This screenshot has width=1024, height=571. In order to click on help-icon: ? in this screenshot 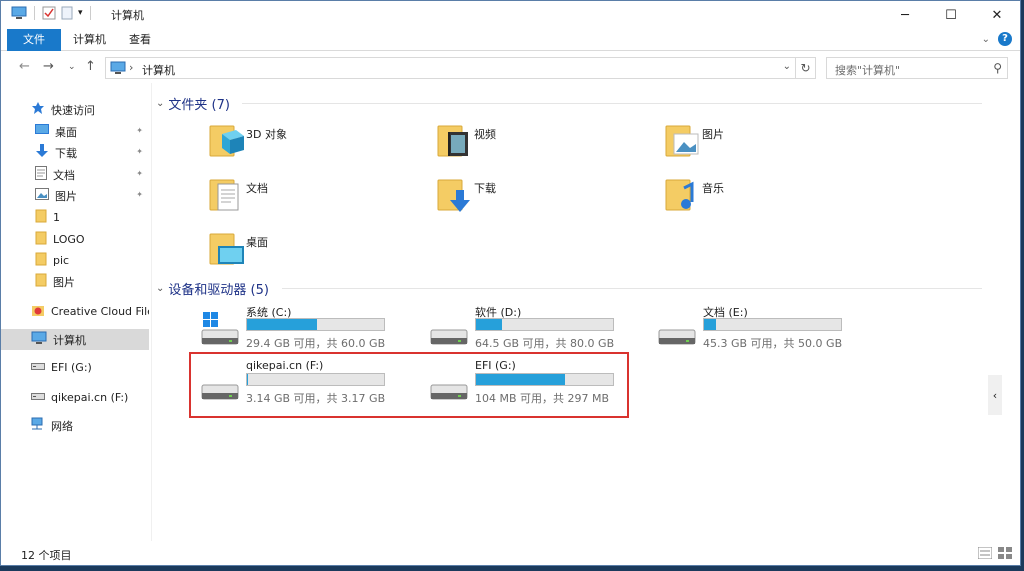, I will do `click(1005, 39)`.